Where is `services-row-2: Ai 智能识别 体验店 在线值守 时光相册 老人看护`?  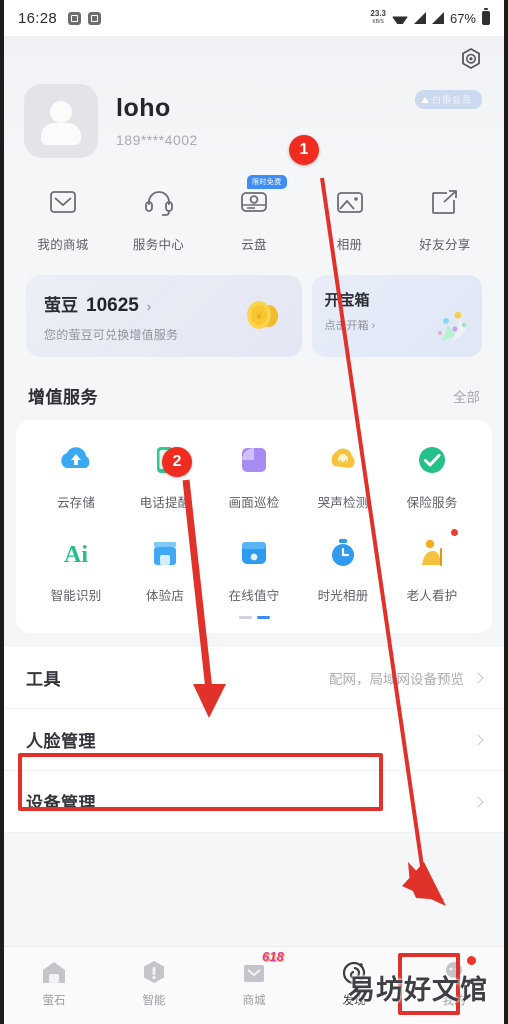 services-row-2: Ai 智能识别 体验店 在线值守 时光相册 老人看护 is located at coordinates (254, 569).